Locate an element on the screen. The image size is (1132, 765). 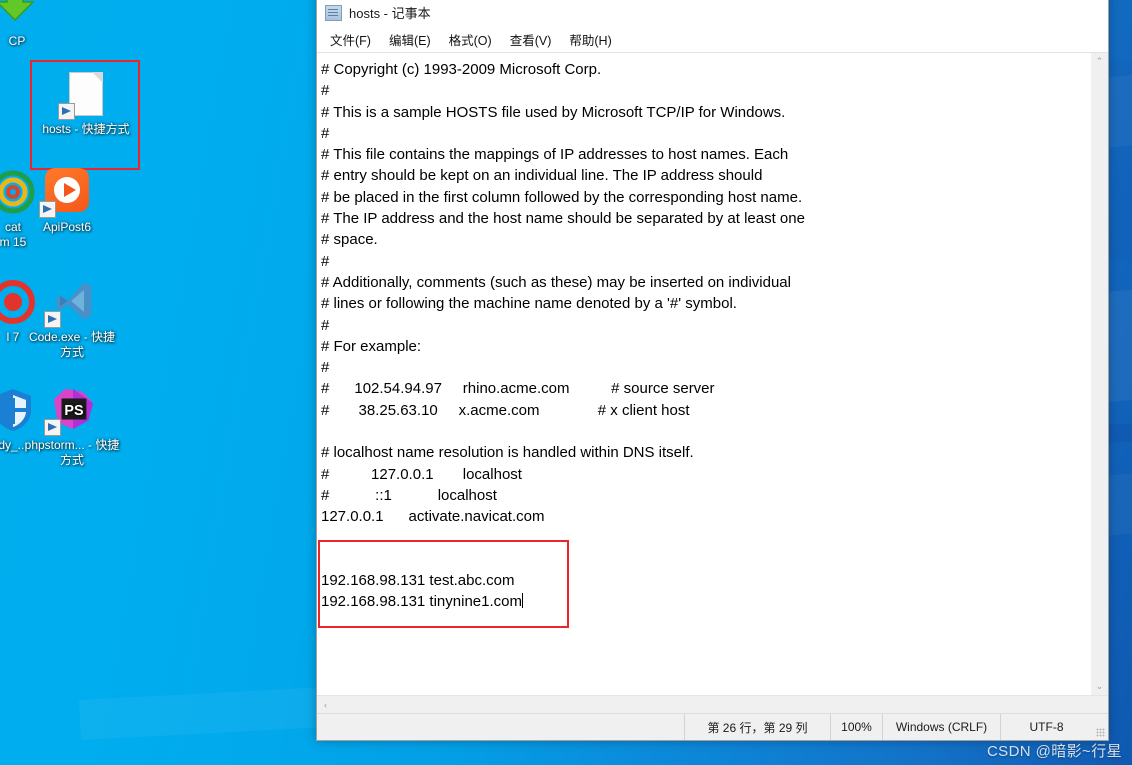
notepad-icon is located at coordinates (333, 12).